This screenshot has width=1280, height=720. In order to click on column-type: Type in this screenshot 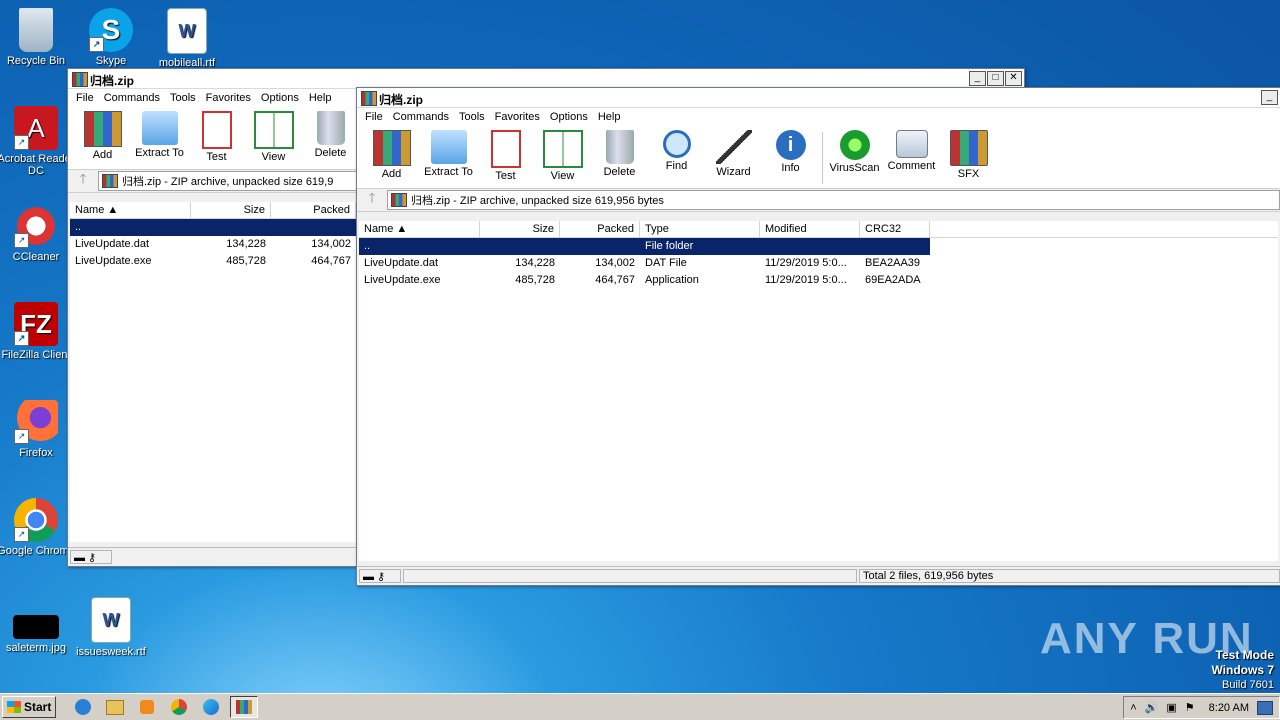, I will do `click(700, 229)`.